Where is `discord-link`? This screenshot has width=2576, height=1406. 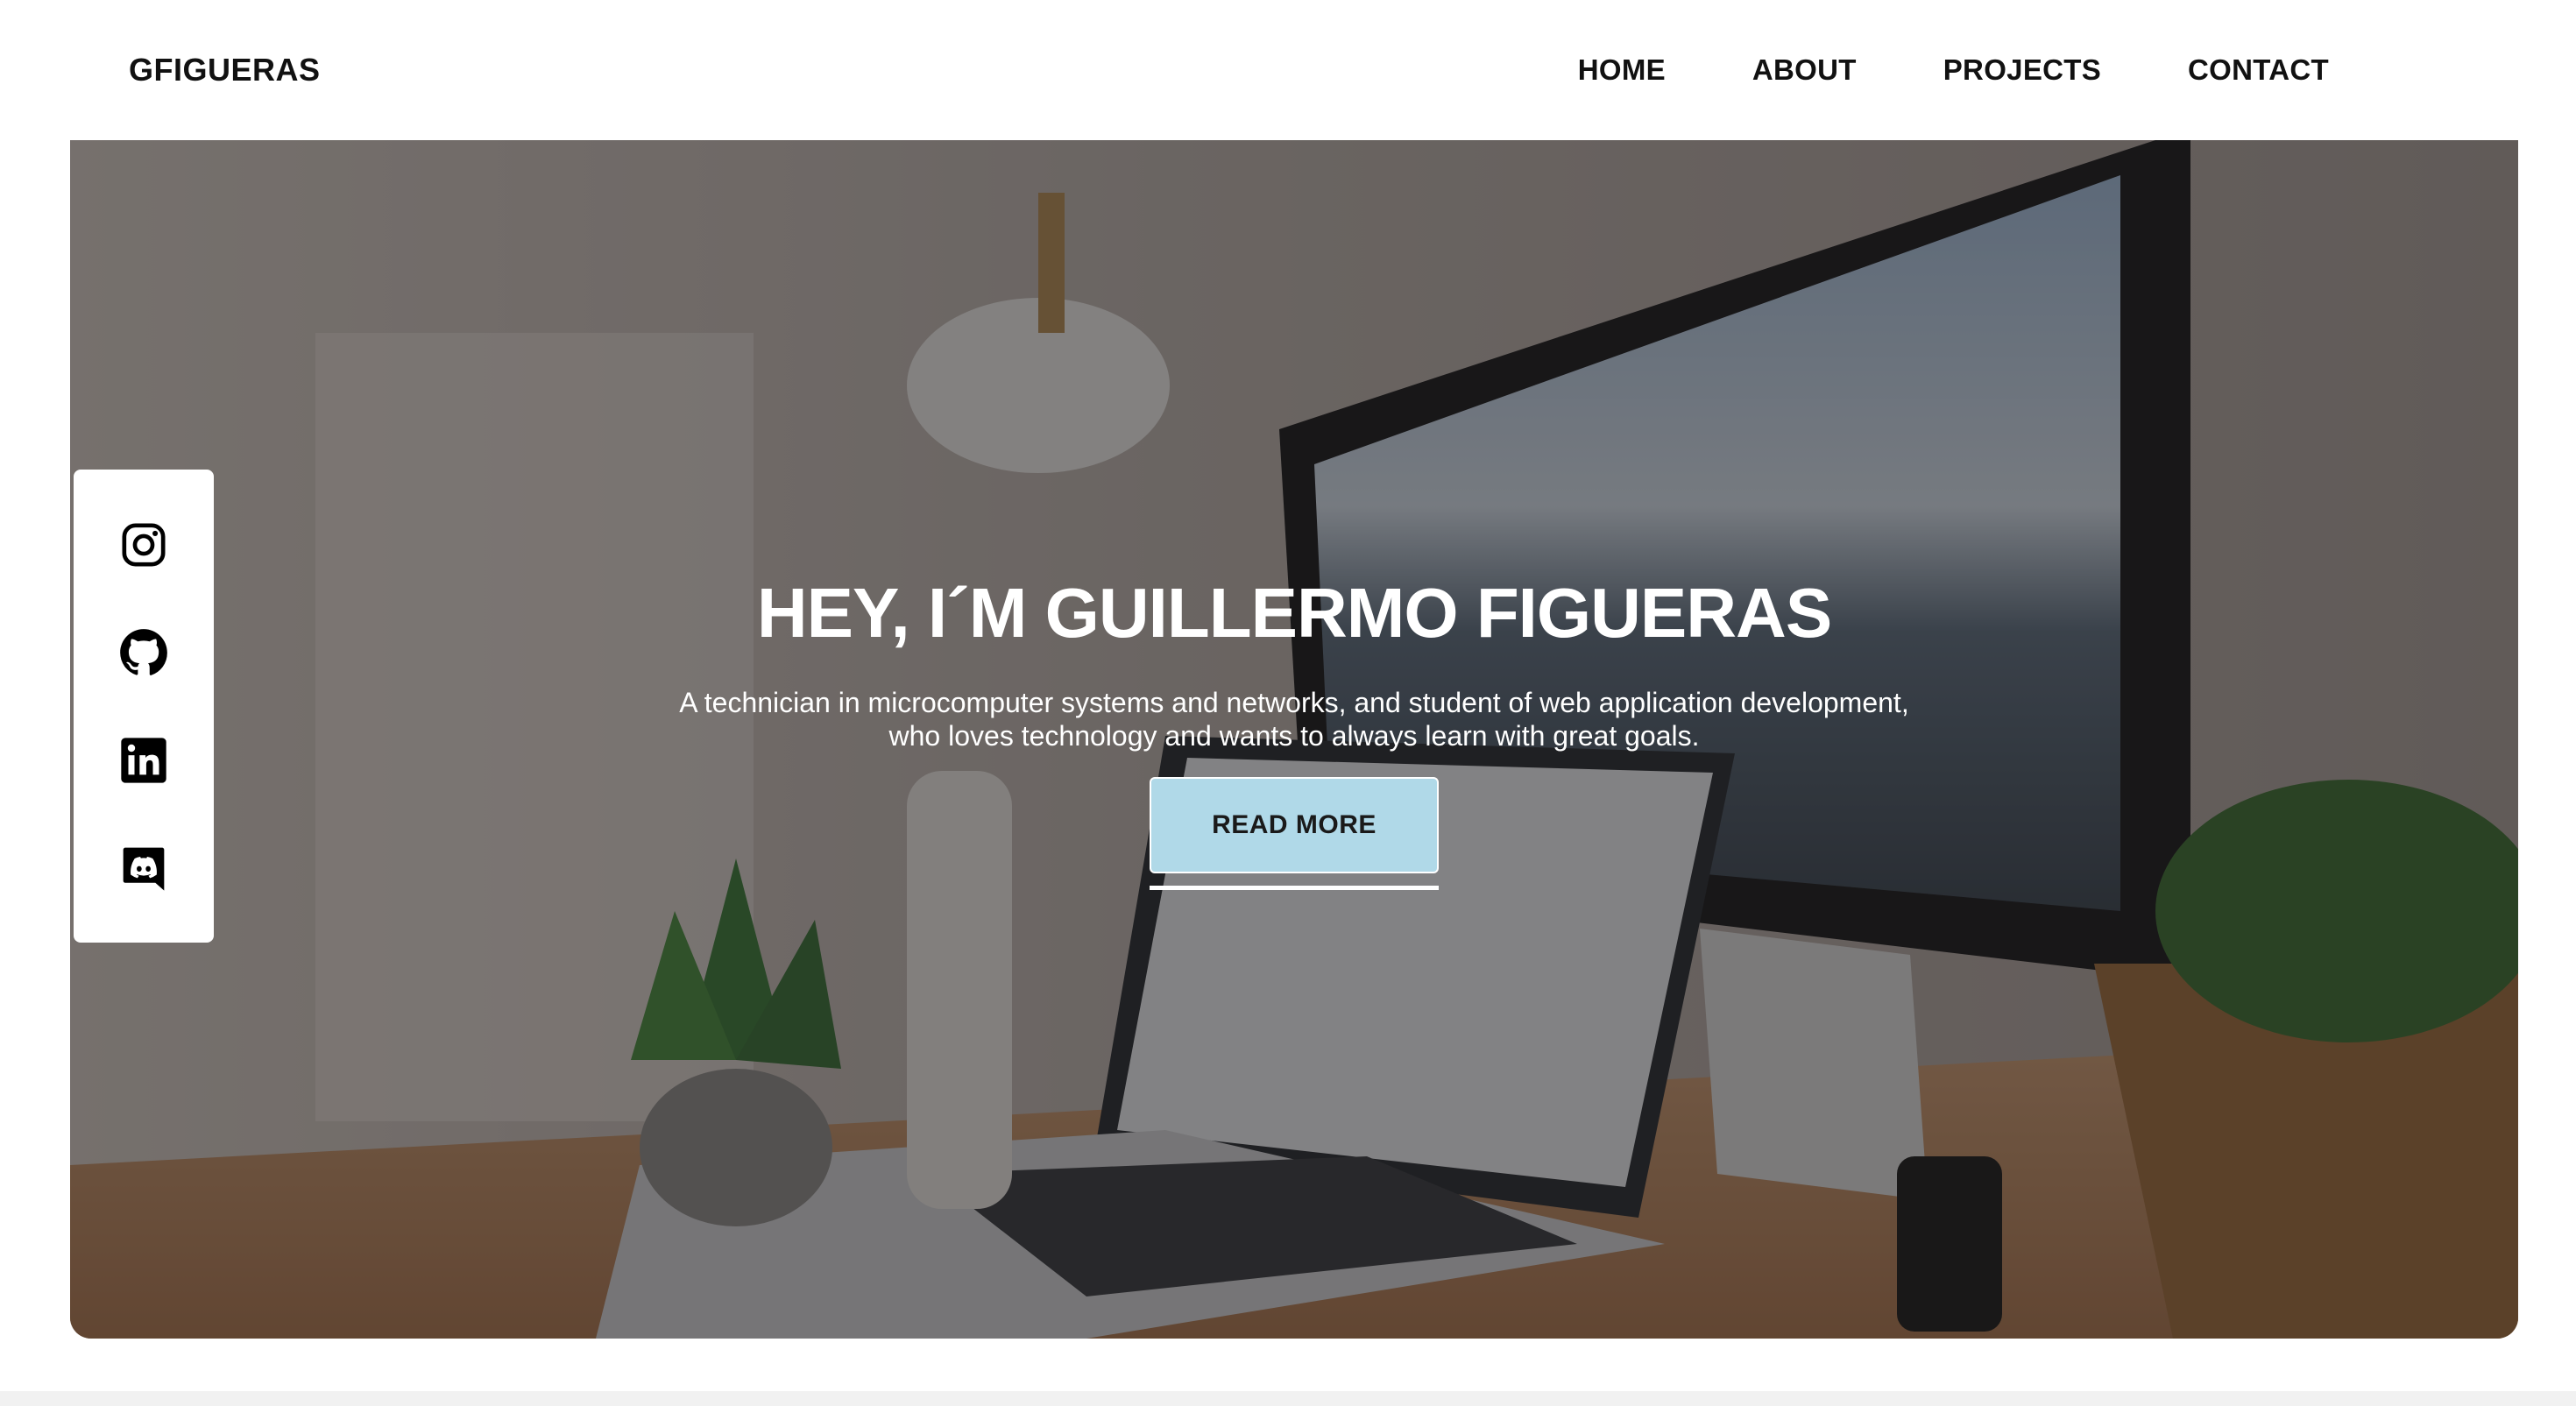 discord-link is located at coordinates (144, 868).